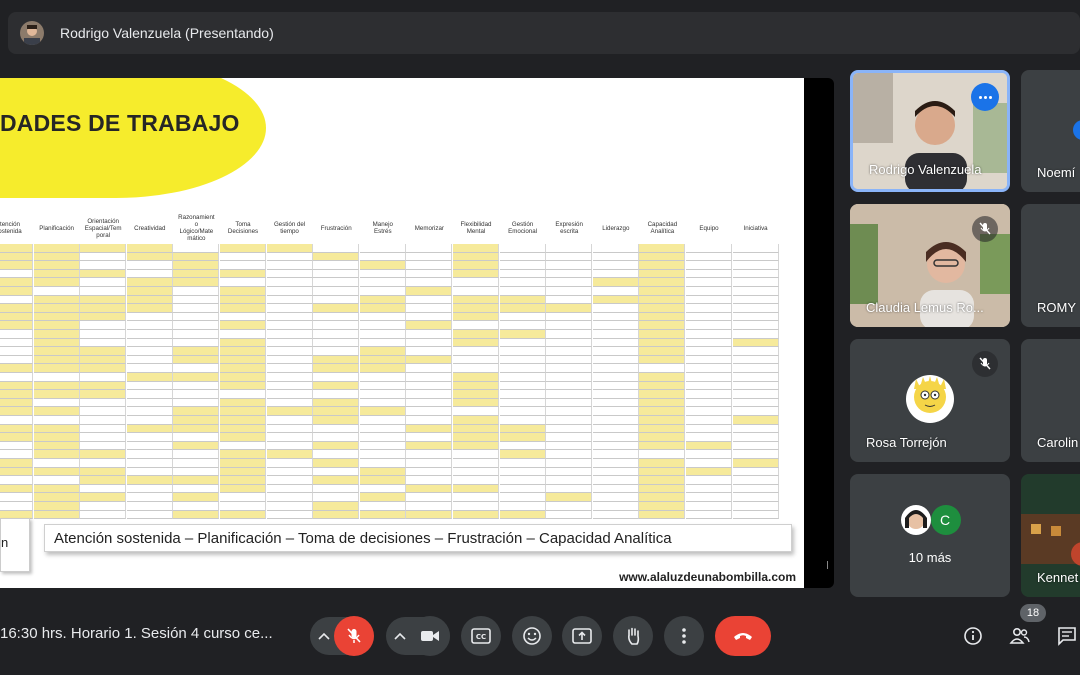 This screenshot has height=675, width=1080. What do you see at coordinates (1056, 172) in the screenshot?
I see `participant-name: Noemí` at bounding box center [1056, 172].